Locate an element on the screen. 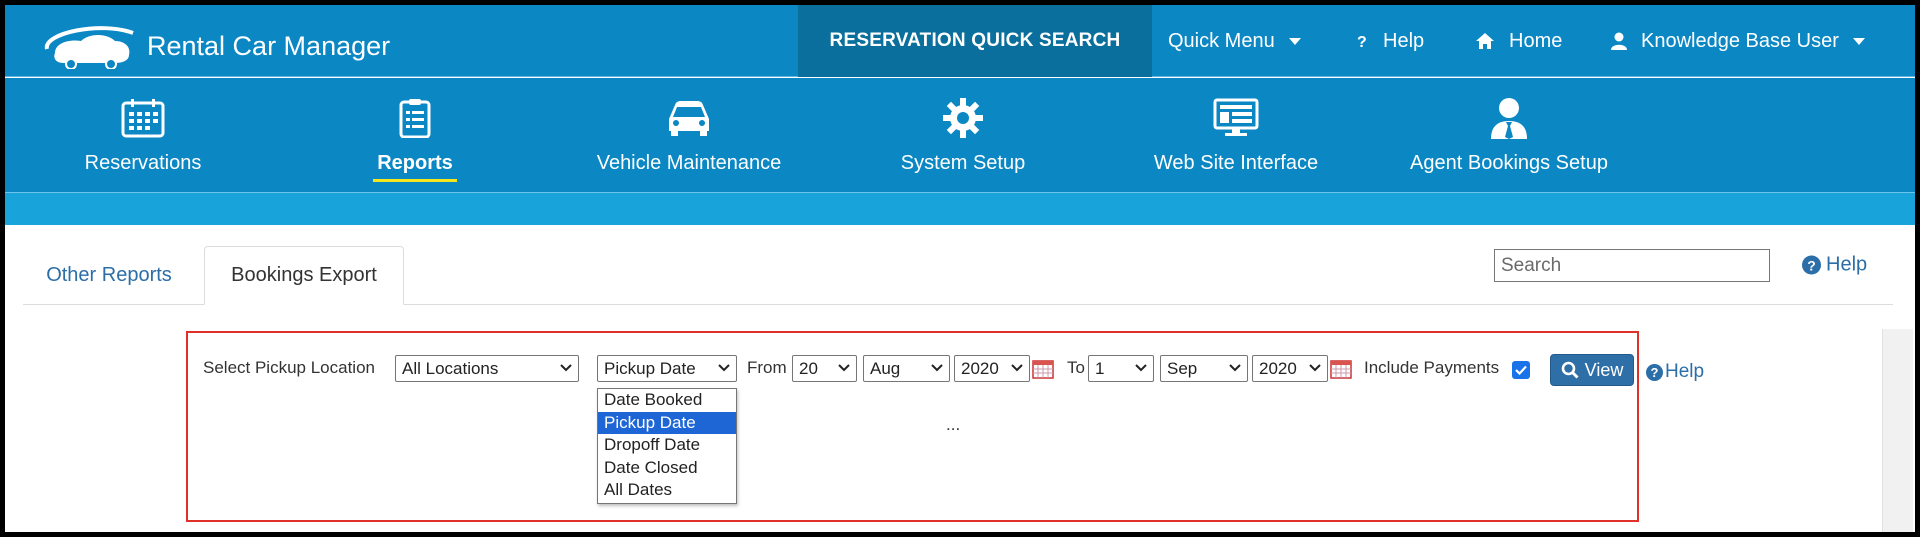  user-menu-dropdown: Knowledge Base User is located at coordinates (1738, 41).